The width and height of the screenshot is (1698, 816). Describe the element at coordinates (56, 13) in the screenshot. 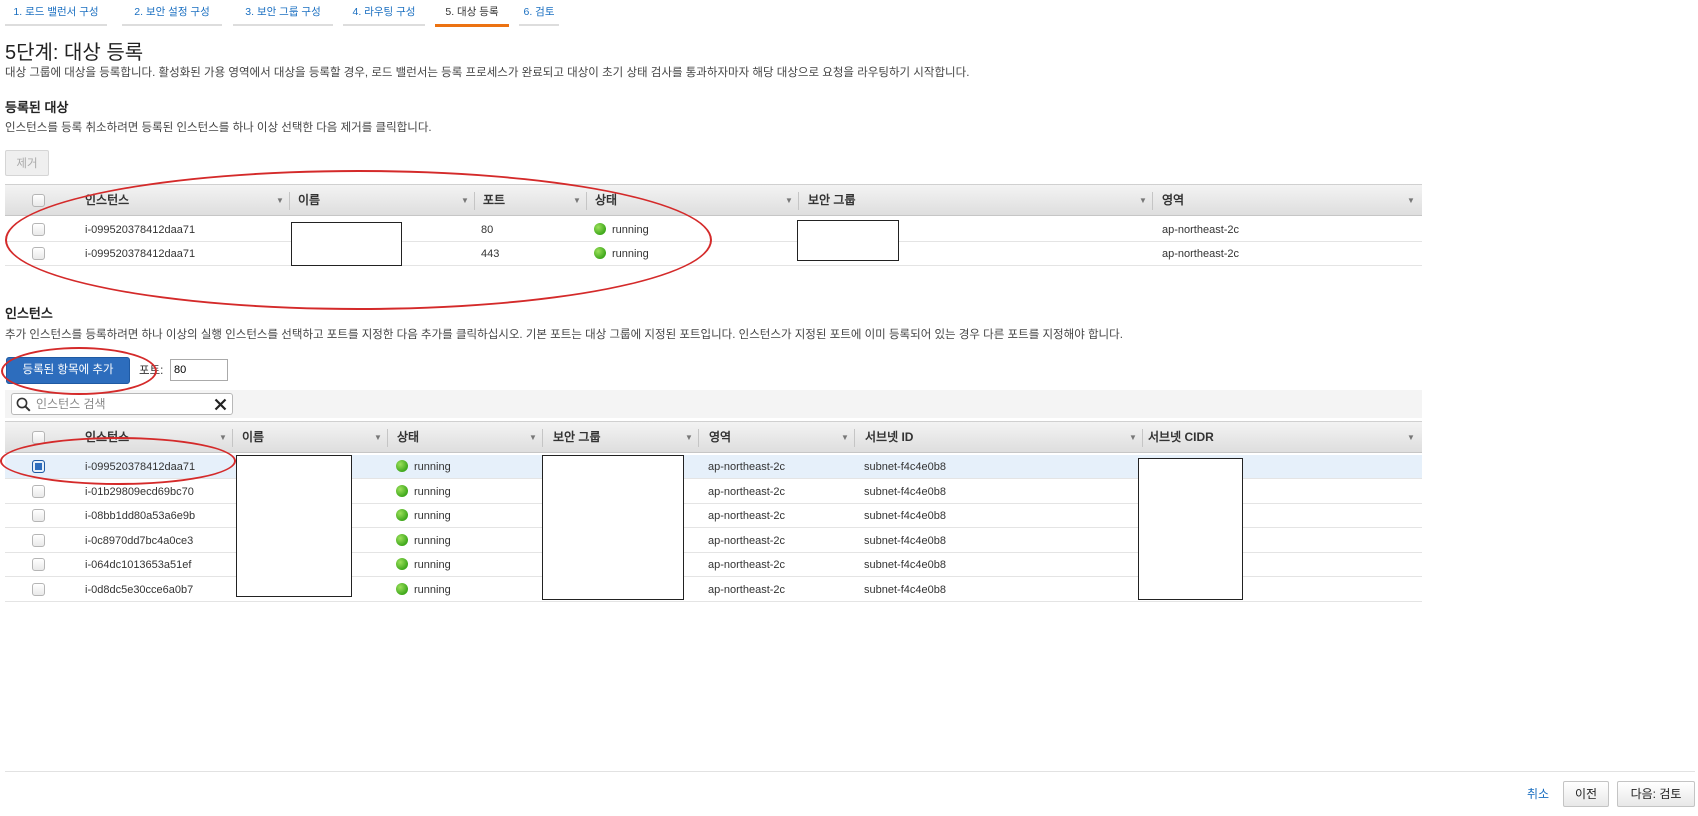

I see `wizard-step-1: 1. 로드 밸런서 구성` at that location.